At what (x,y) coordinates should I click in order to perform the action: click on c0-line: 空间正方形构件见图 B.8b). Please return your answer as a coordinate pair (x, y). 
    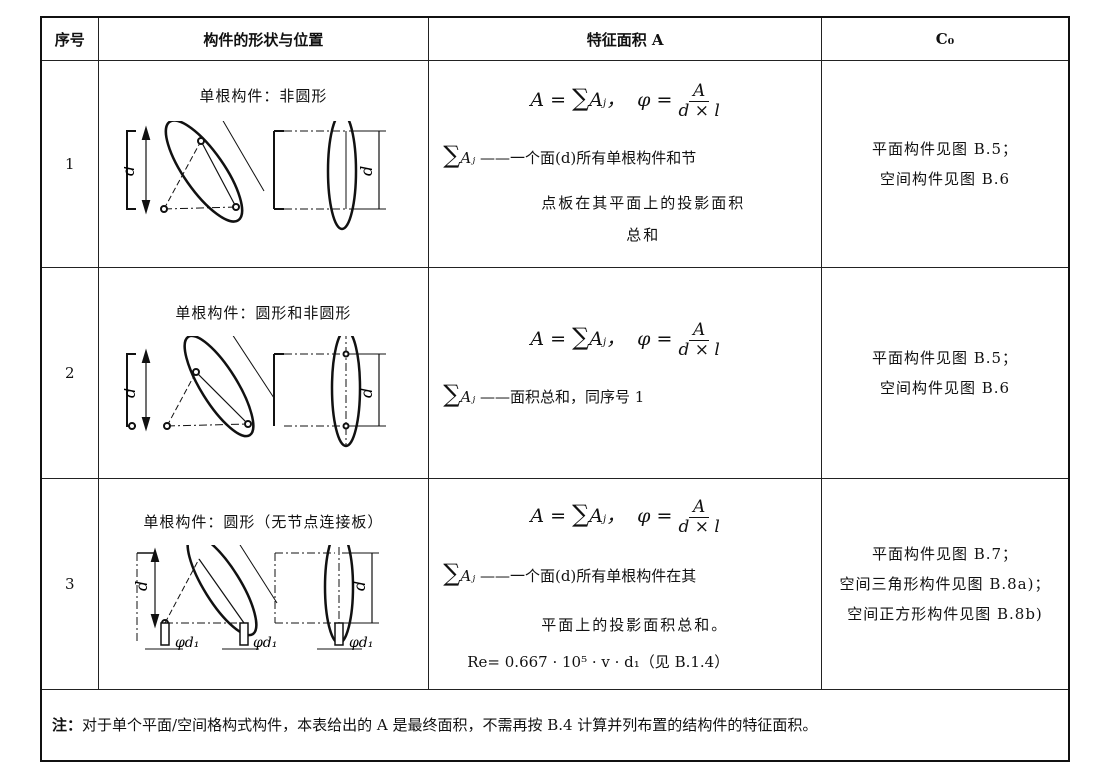
    Looking at the image, I should click on (945, 614).